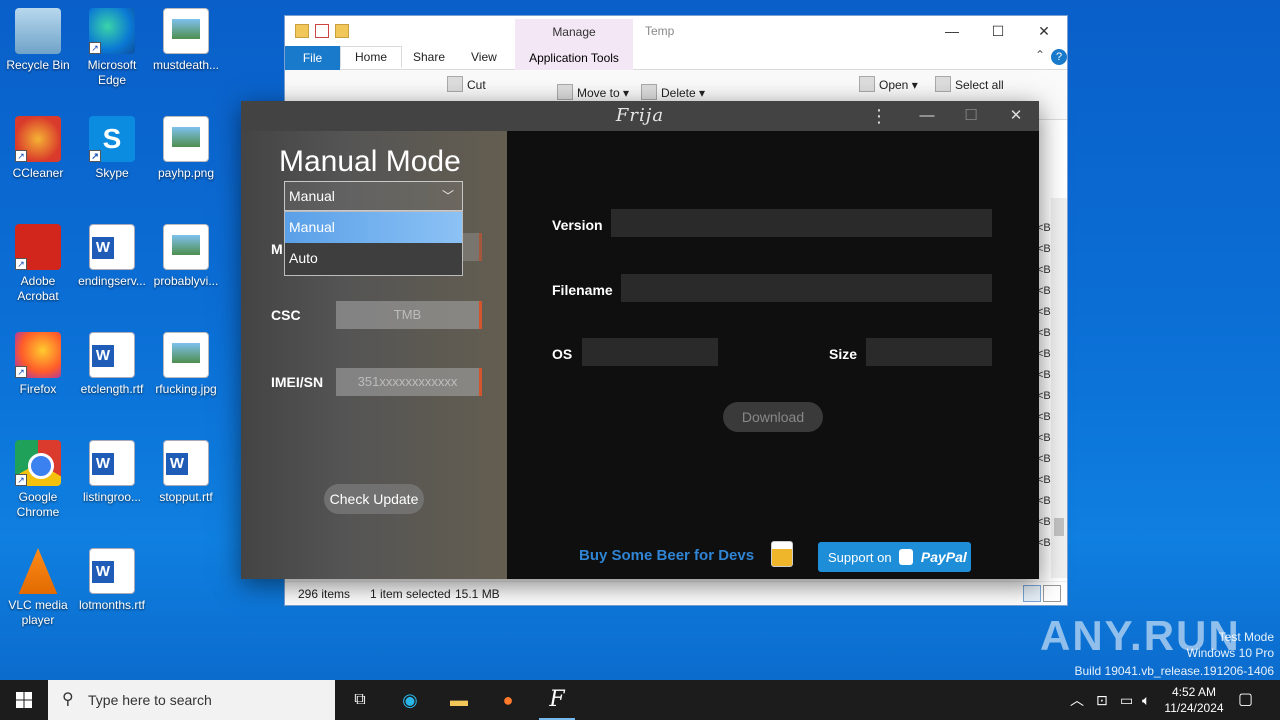 Image resolution: width=1280 pixels, height=720 pixels. Describe the element at coordinates (773, 417) in the screenshot. I see `download-button: Download` at that location.